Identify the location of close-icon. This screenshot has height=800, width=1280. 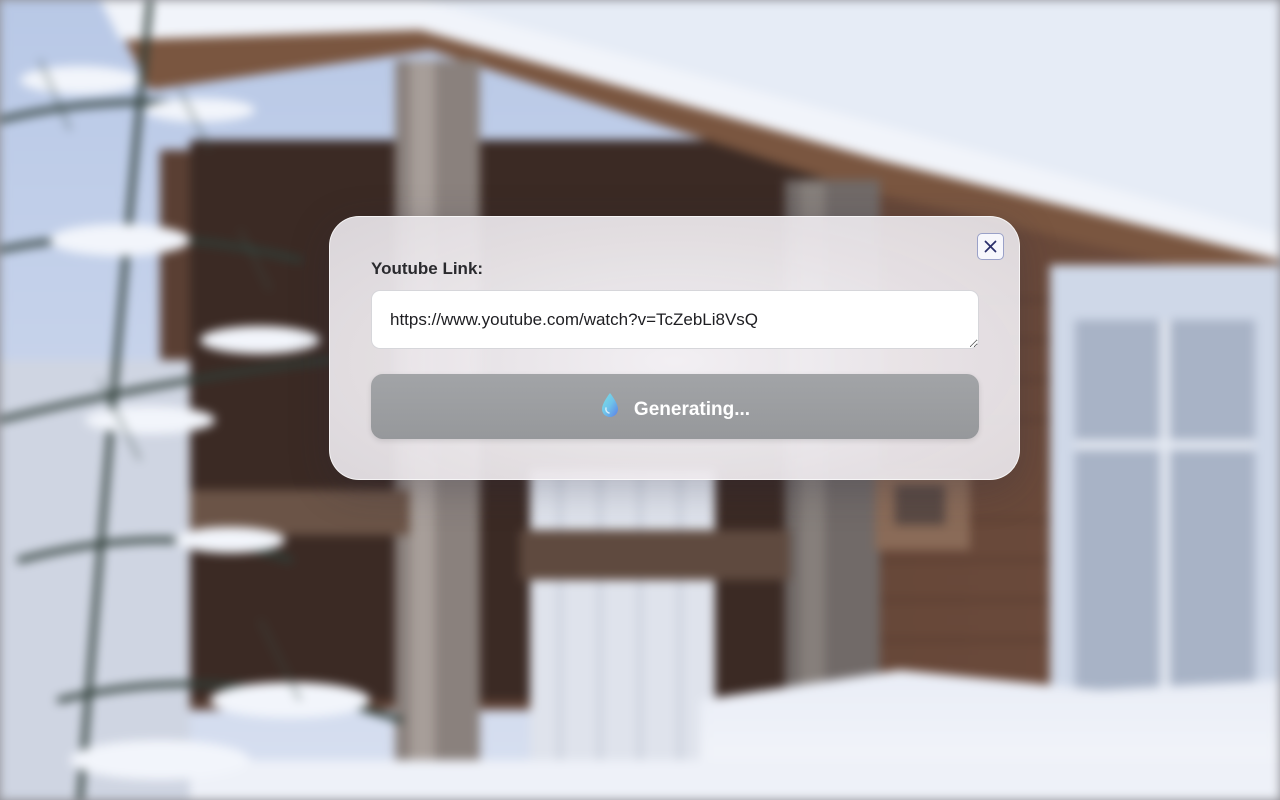
(990, 246).